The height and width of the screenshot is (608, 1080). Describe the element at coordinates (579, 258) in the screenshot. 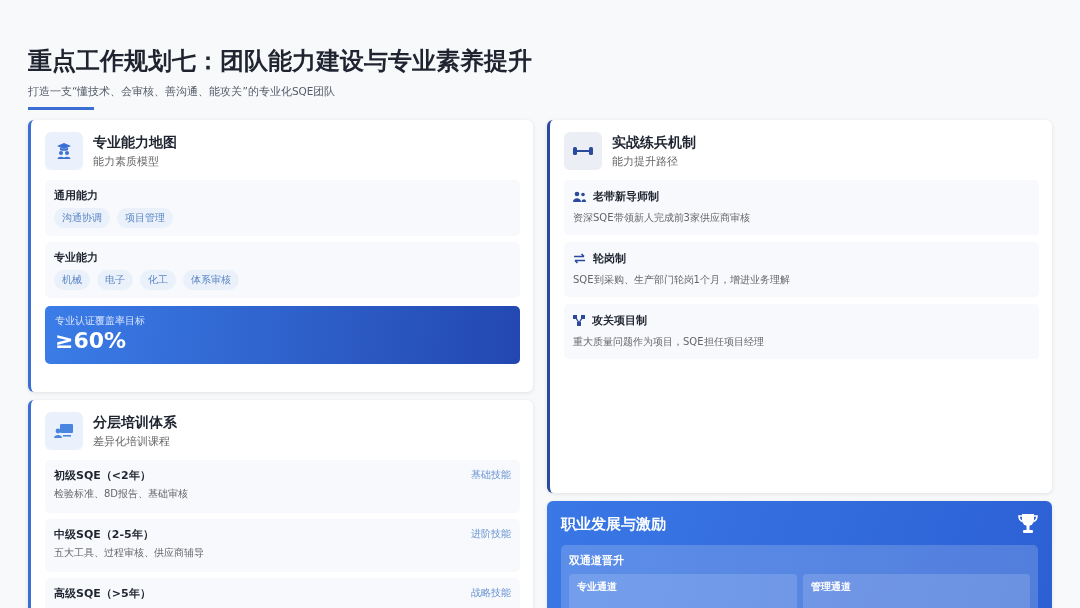

I see `swap-arrows-icon` at that location.